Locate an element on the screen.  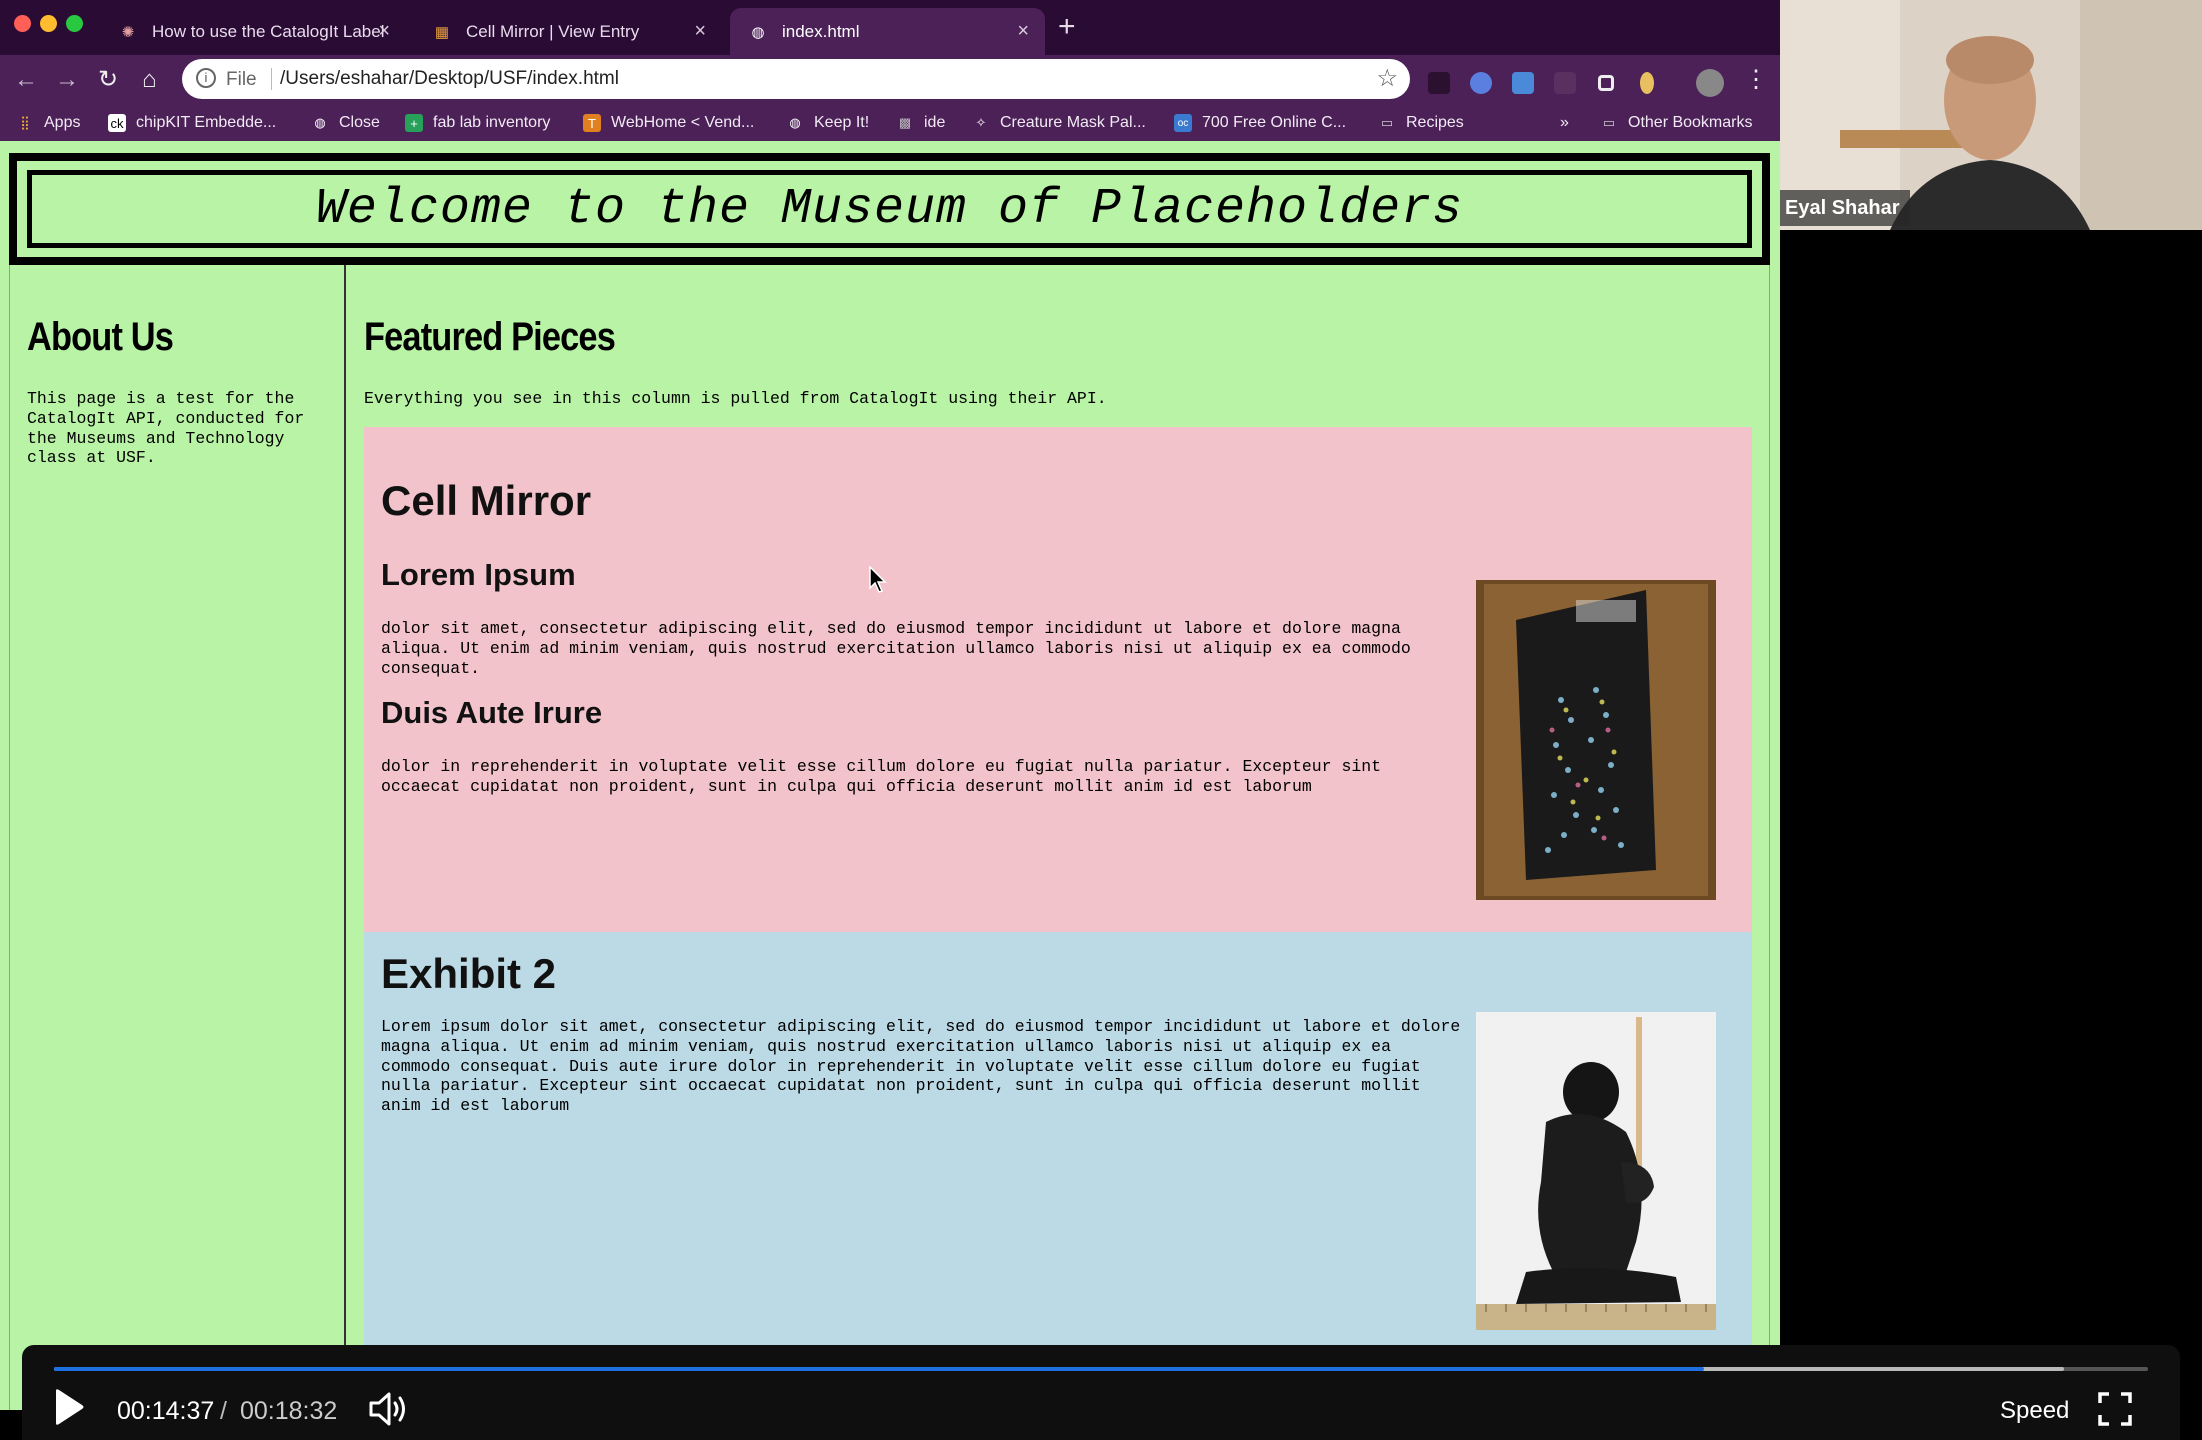
bookmark-apps: ⣿ Apps is located at coordinates (48, 123).